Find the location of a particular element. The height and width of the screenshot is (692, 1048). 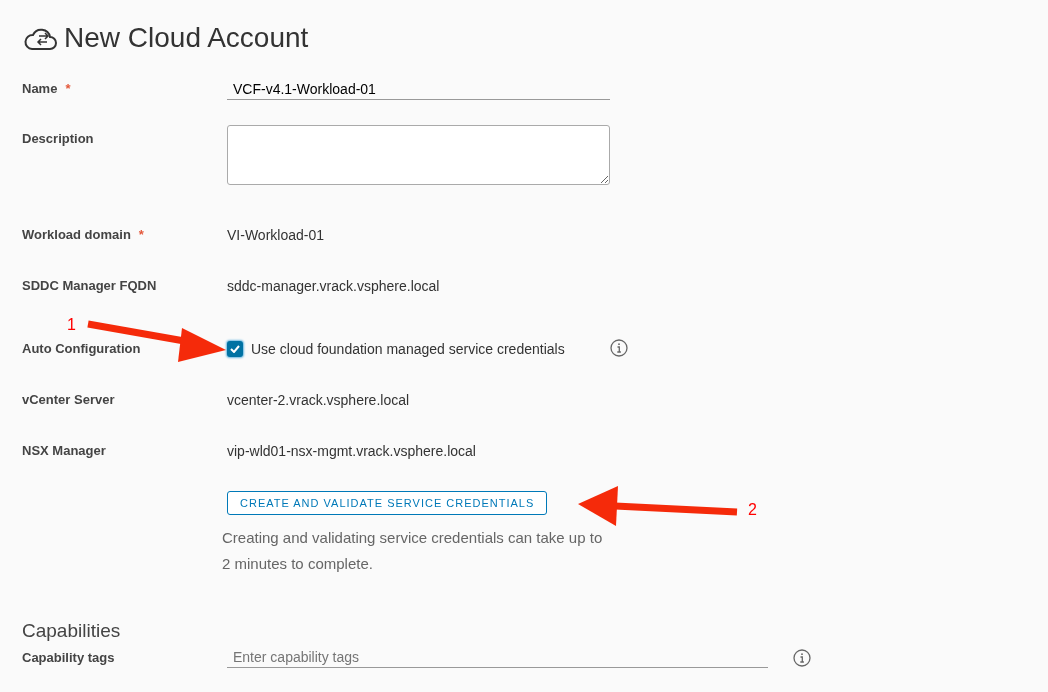

check-icon is located at coordinates (235, 349).